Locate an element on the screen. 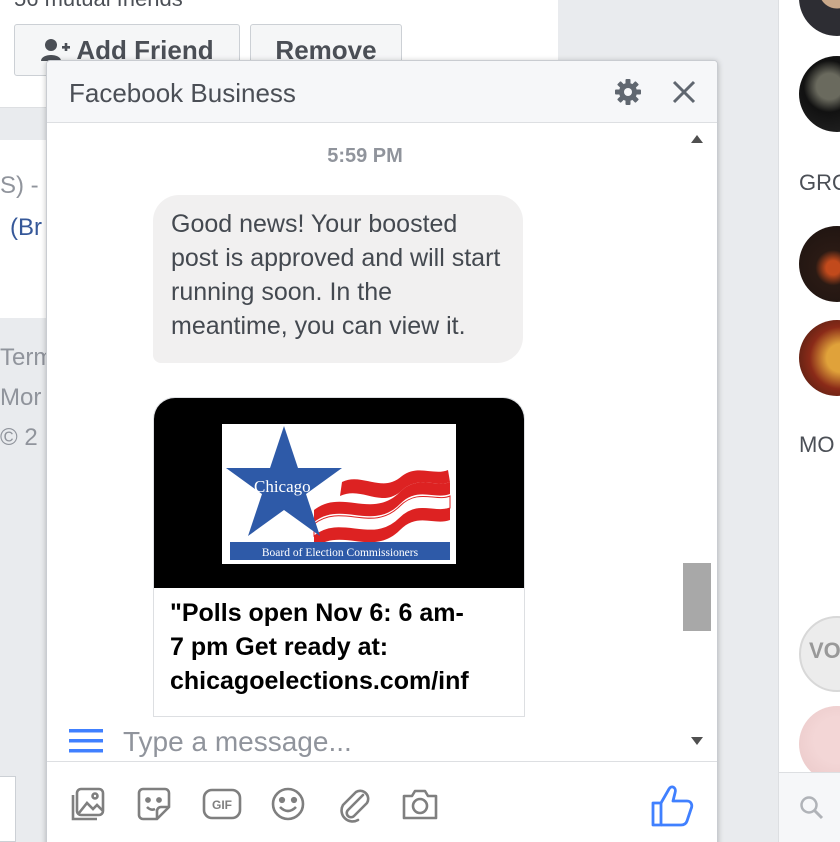 This screenshot has height=842, width=840. search-icon is located at coordinates (812, 808).